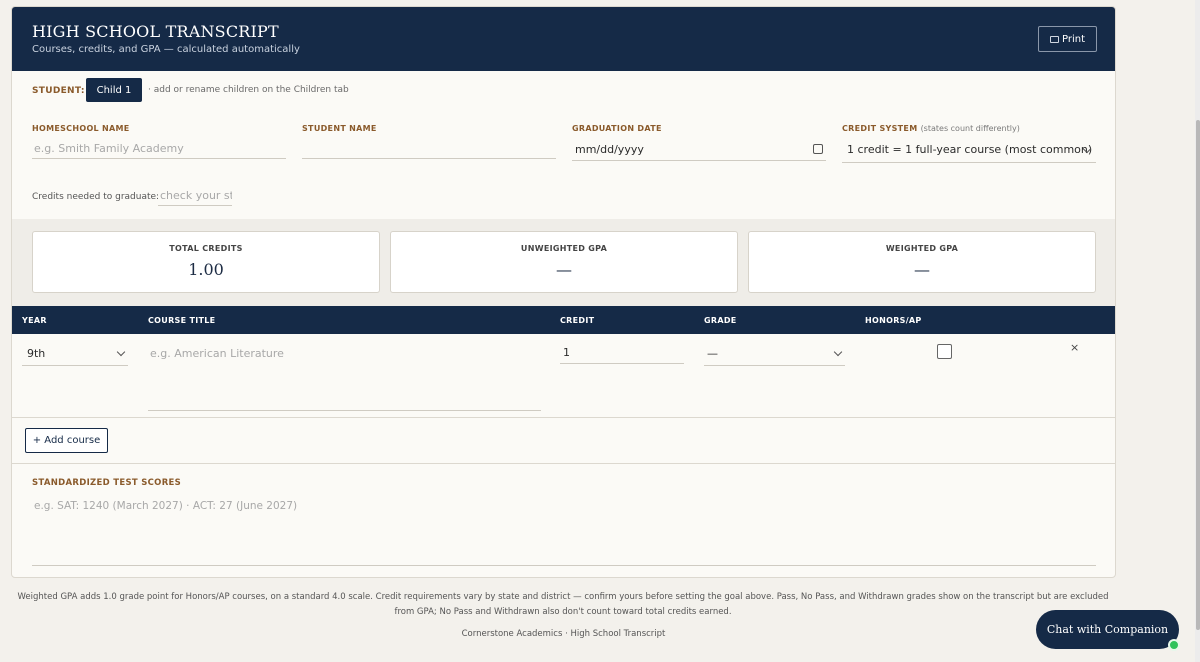 Image resolution: width=1200 pixels, height=662 pixels. What do you see at coordinates (58, 91) in the screenshot?
I see `student-label: STUDENT:` at bounding box center [58, 91].